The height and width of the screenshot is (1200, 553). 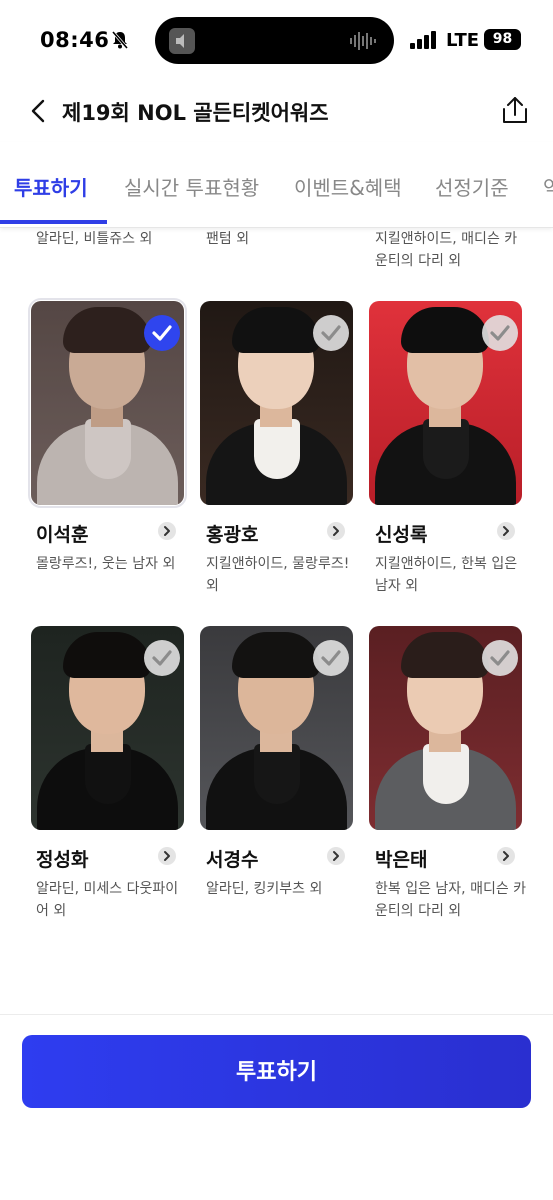 What do you see at coordinates (423, 40) in the screenshot?
I see `signal-icon` at bounding box center [423, 40].